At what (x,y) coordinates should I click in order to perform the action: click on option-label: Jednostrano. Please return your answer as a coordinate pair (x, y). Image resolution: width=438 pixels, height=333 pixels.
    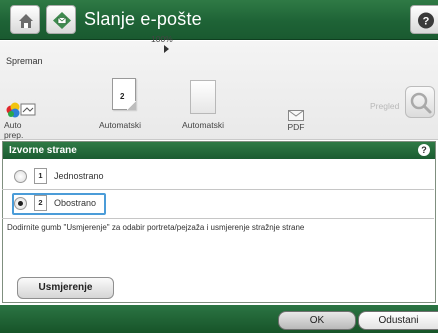
    Looking at the image, I should click on (79, 176).